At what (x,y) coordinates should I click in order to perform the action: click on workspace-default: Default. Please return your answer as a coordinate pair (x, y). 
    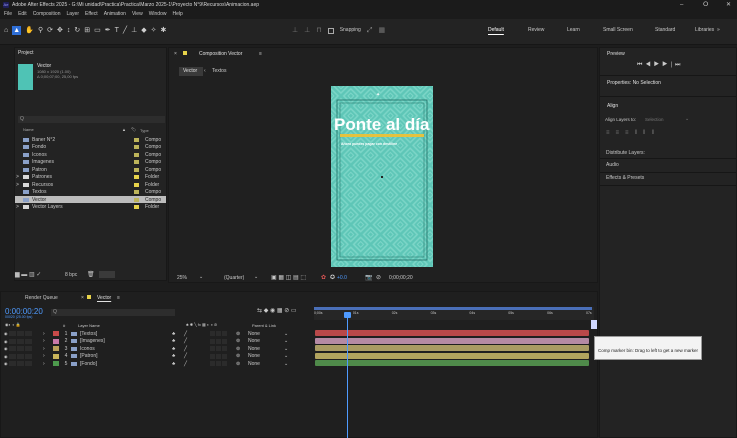
    Looking at the image, I should click on (508, 30).